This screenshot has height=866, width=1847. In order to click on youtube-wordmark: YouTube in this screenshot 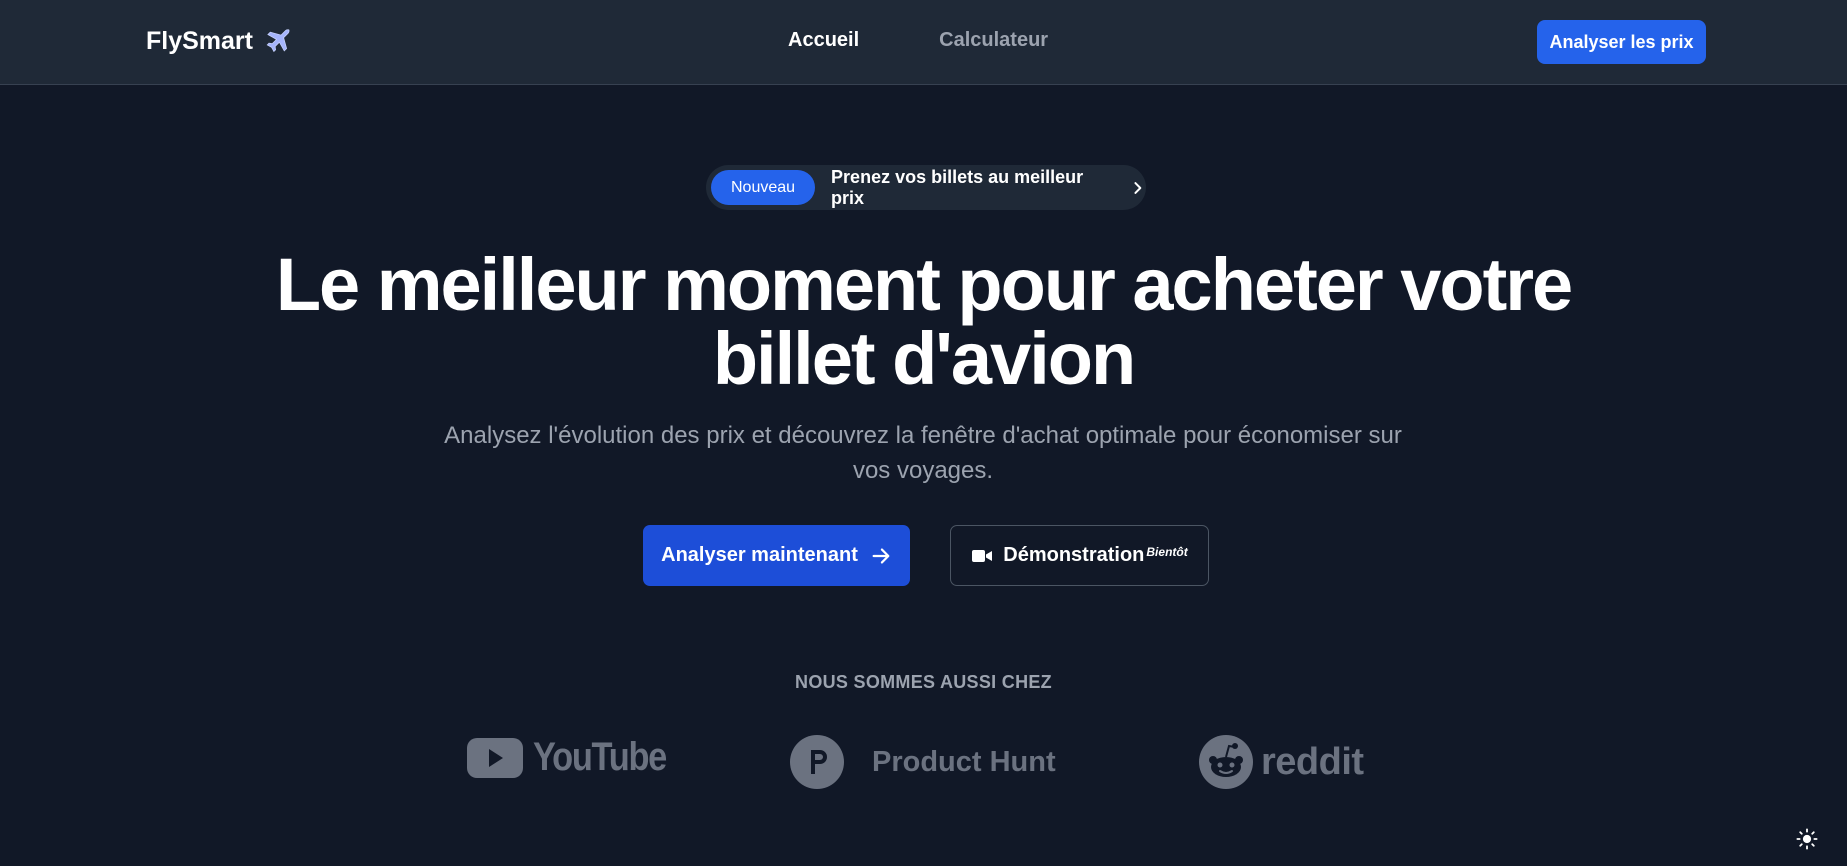, I will do `click(600, 757)`.